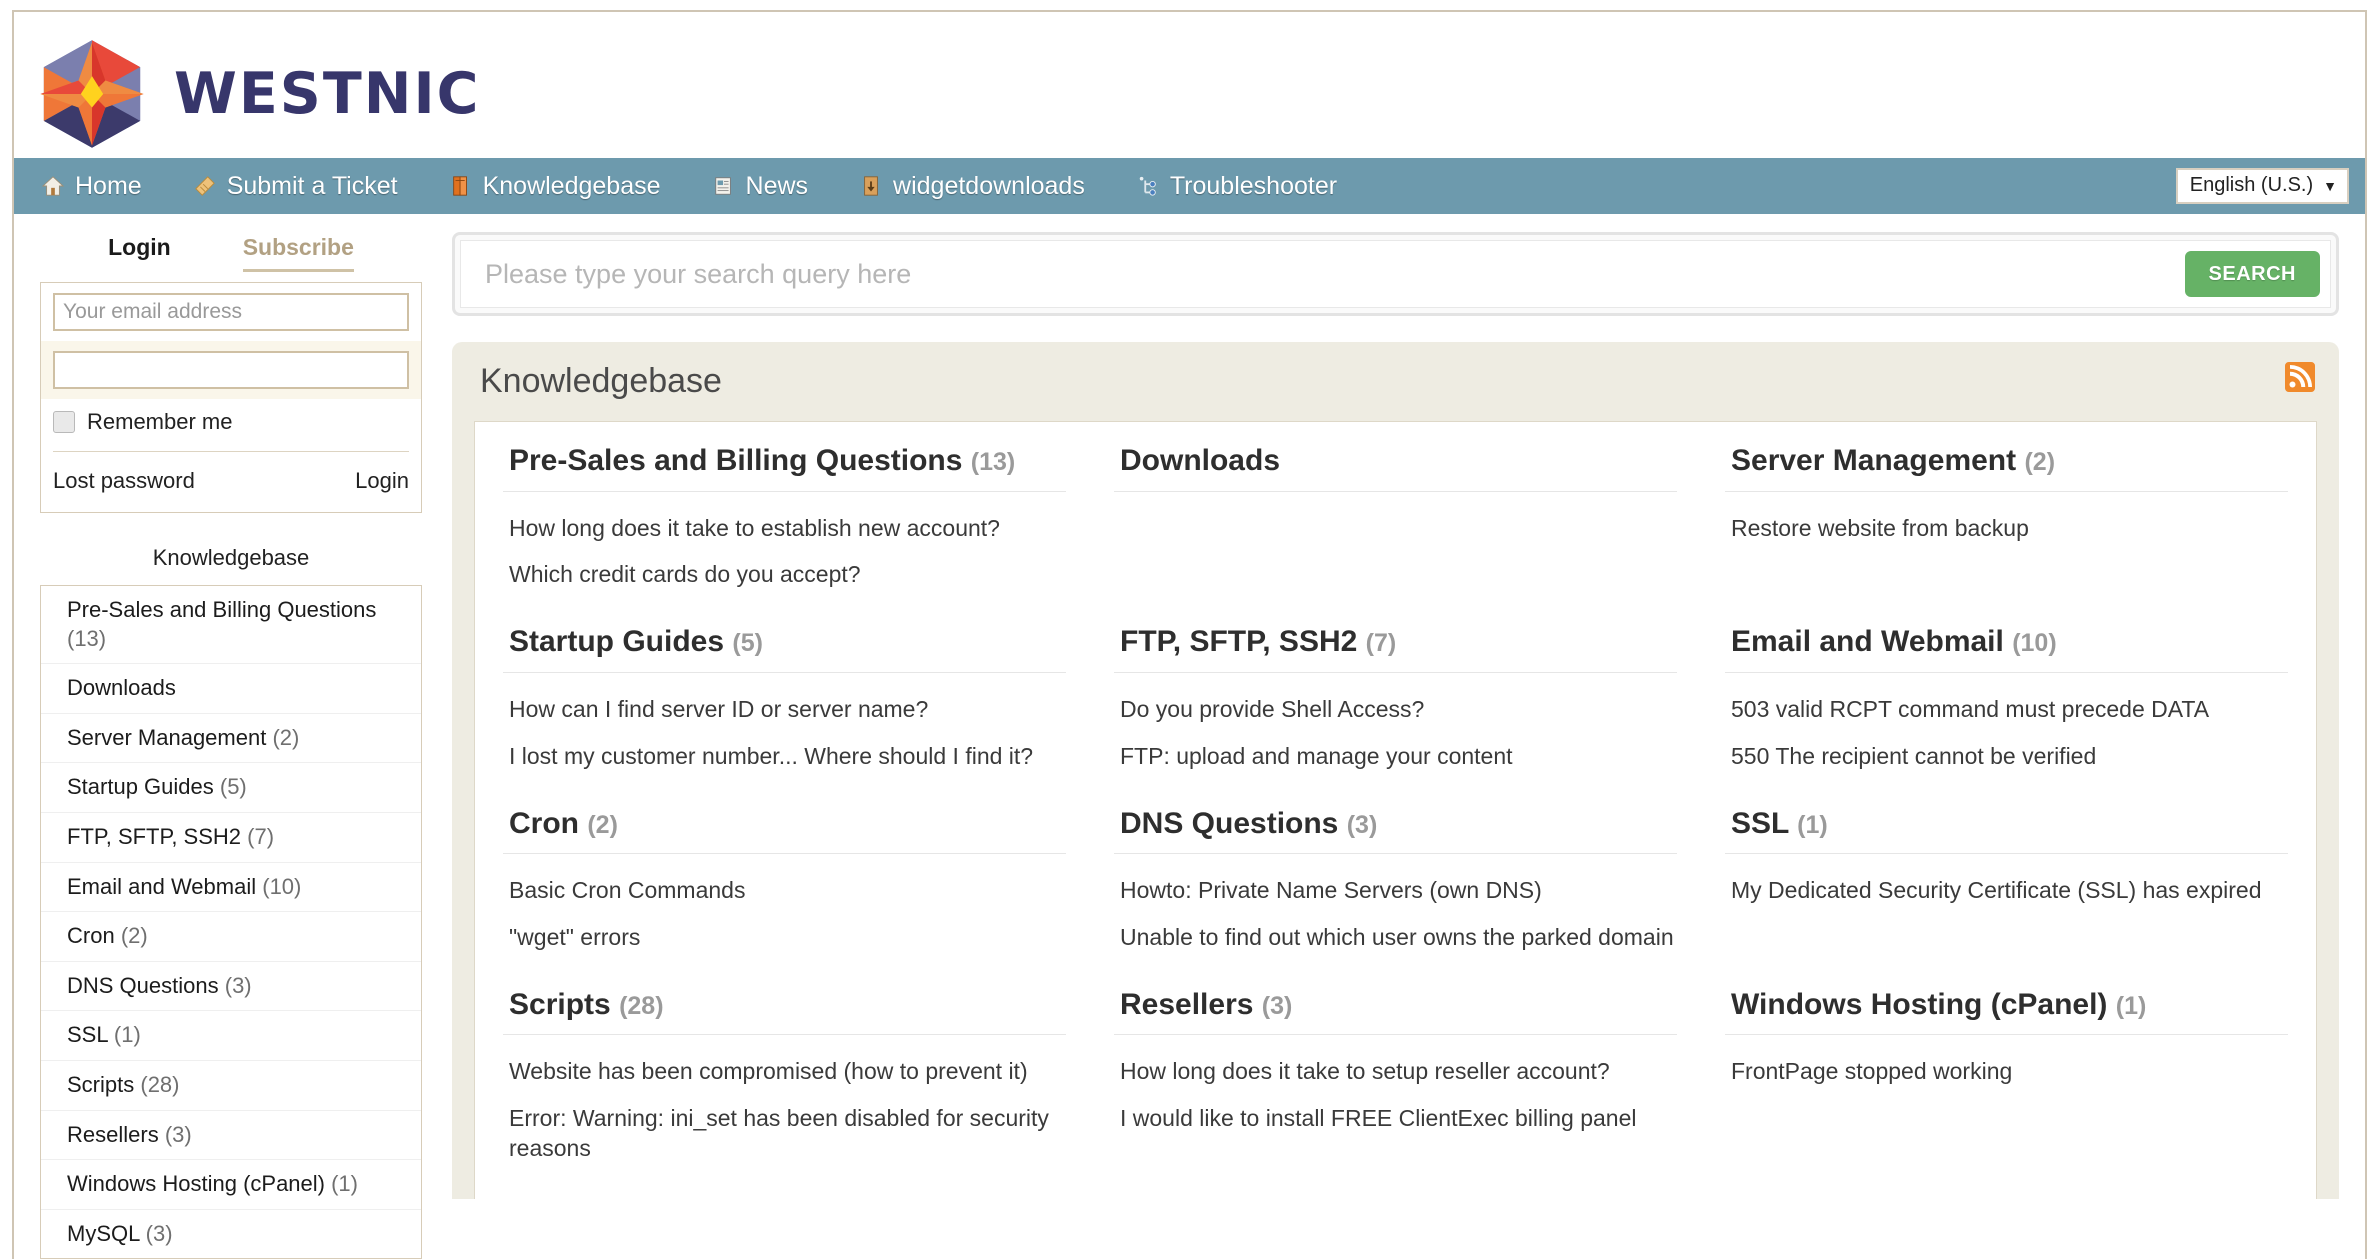 The image size is (2379, 1259). Describe the element at coordinates (311, 186) in the screenshot. I see `nav-item-submit-a-ticket: Submit a Ticket` at that location.